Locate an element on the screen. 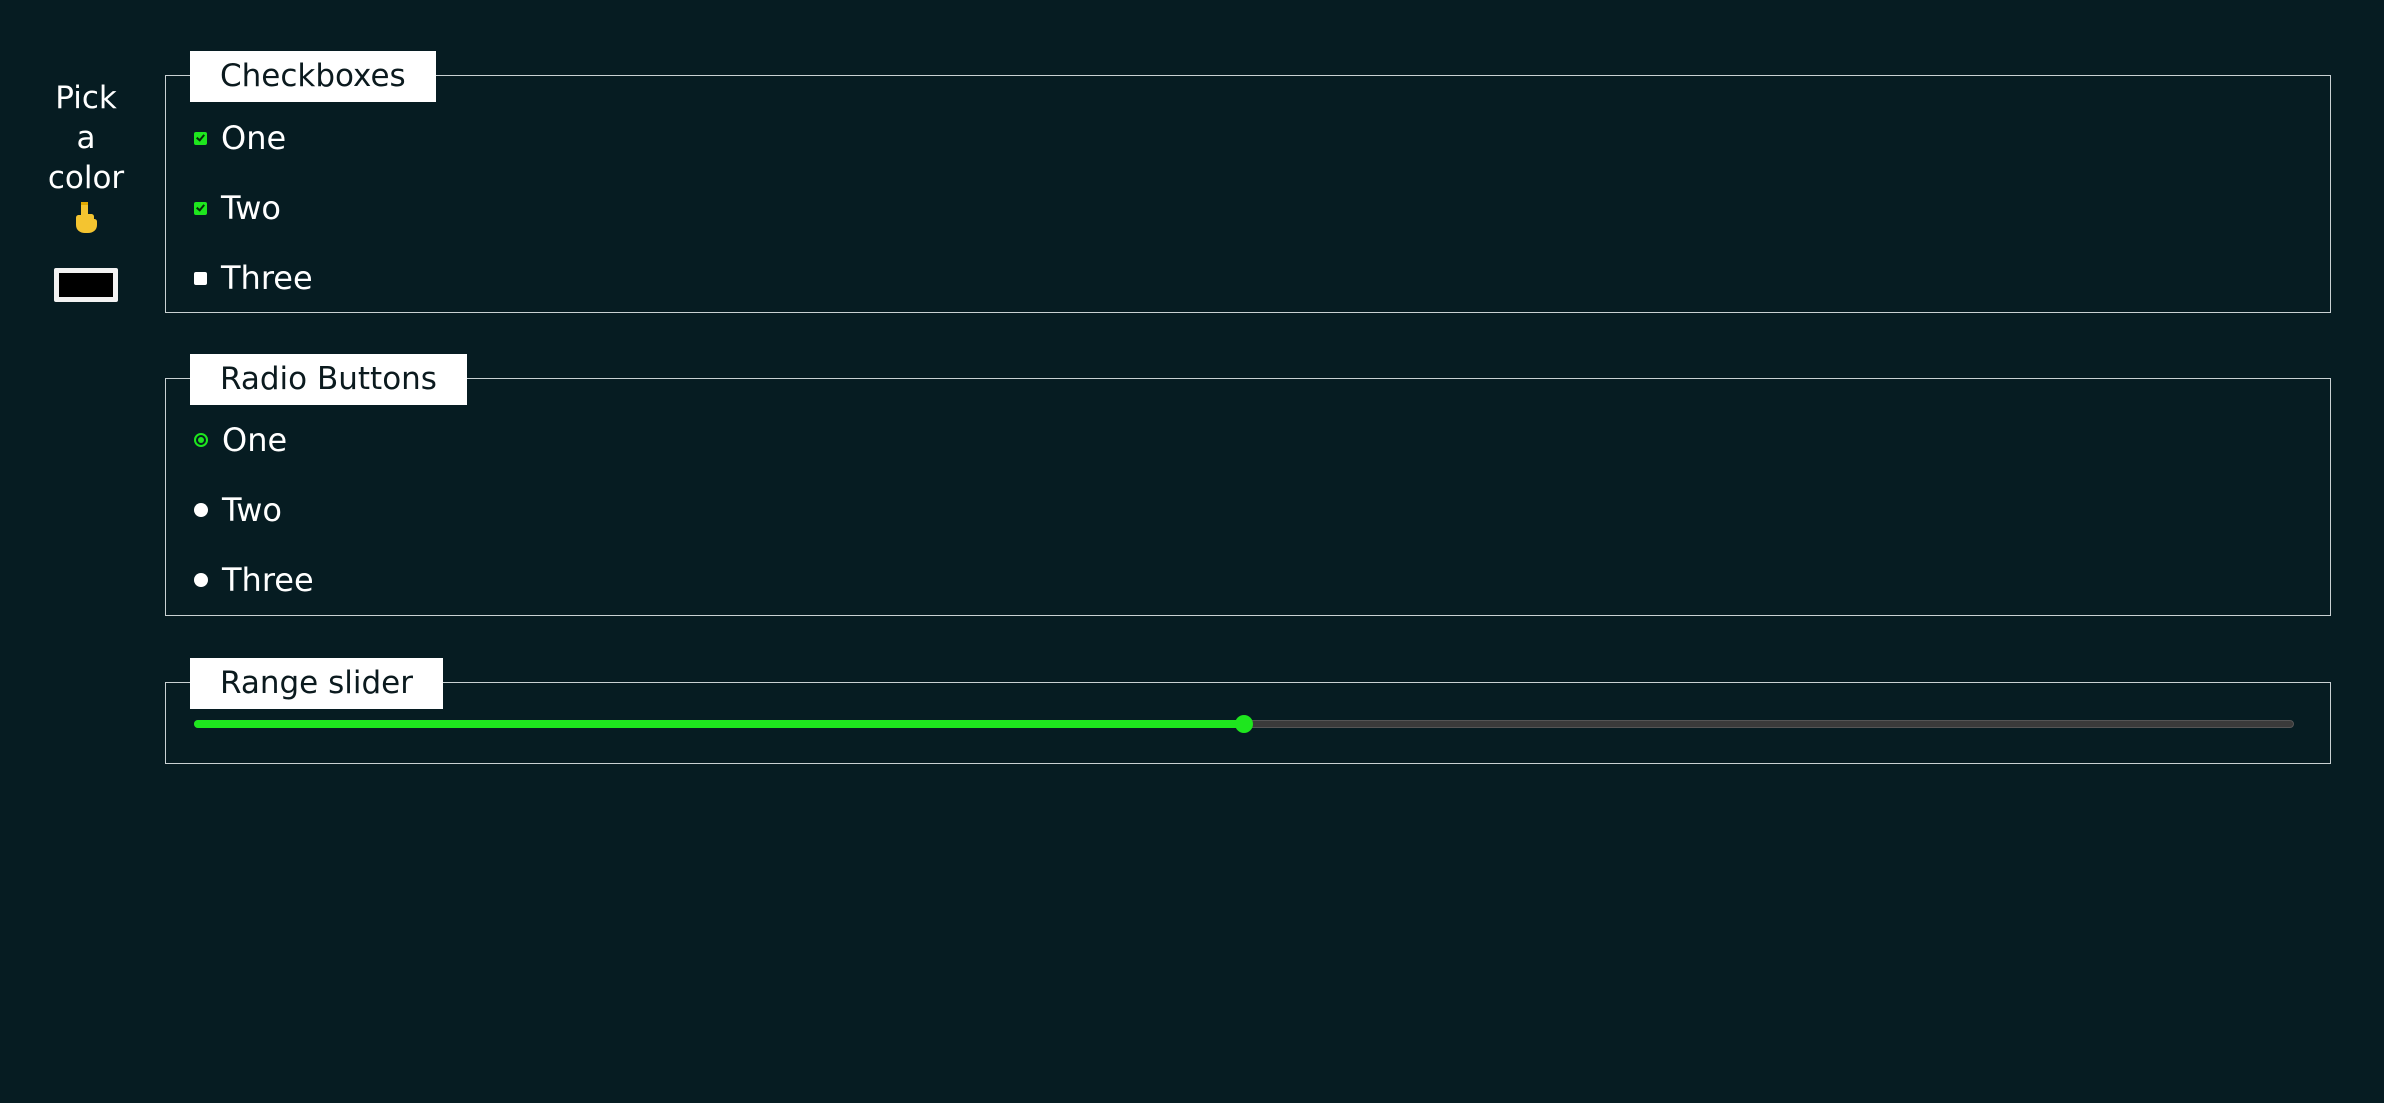  color-picker-panel: Pick a color is located at coordinates (86, 190).